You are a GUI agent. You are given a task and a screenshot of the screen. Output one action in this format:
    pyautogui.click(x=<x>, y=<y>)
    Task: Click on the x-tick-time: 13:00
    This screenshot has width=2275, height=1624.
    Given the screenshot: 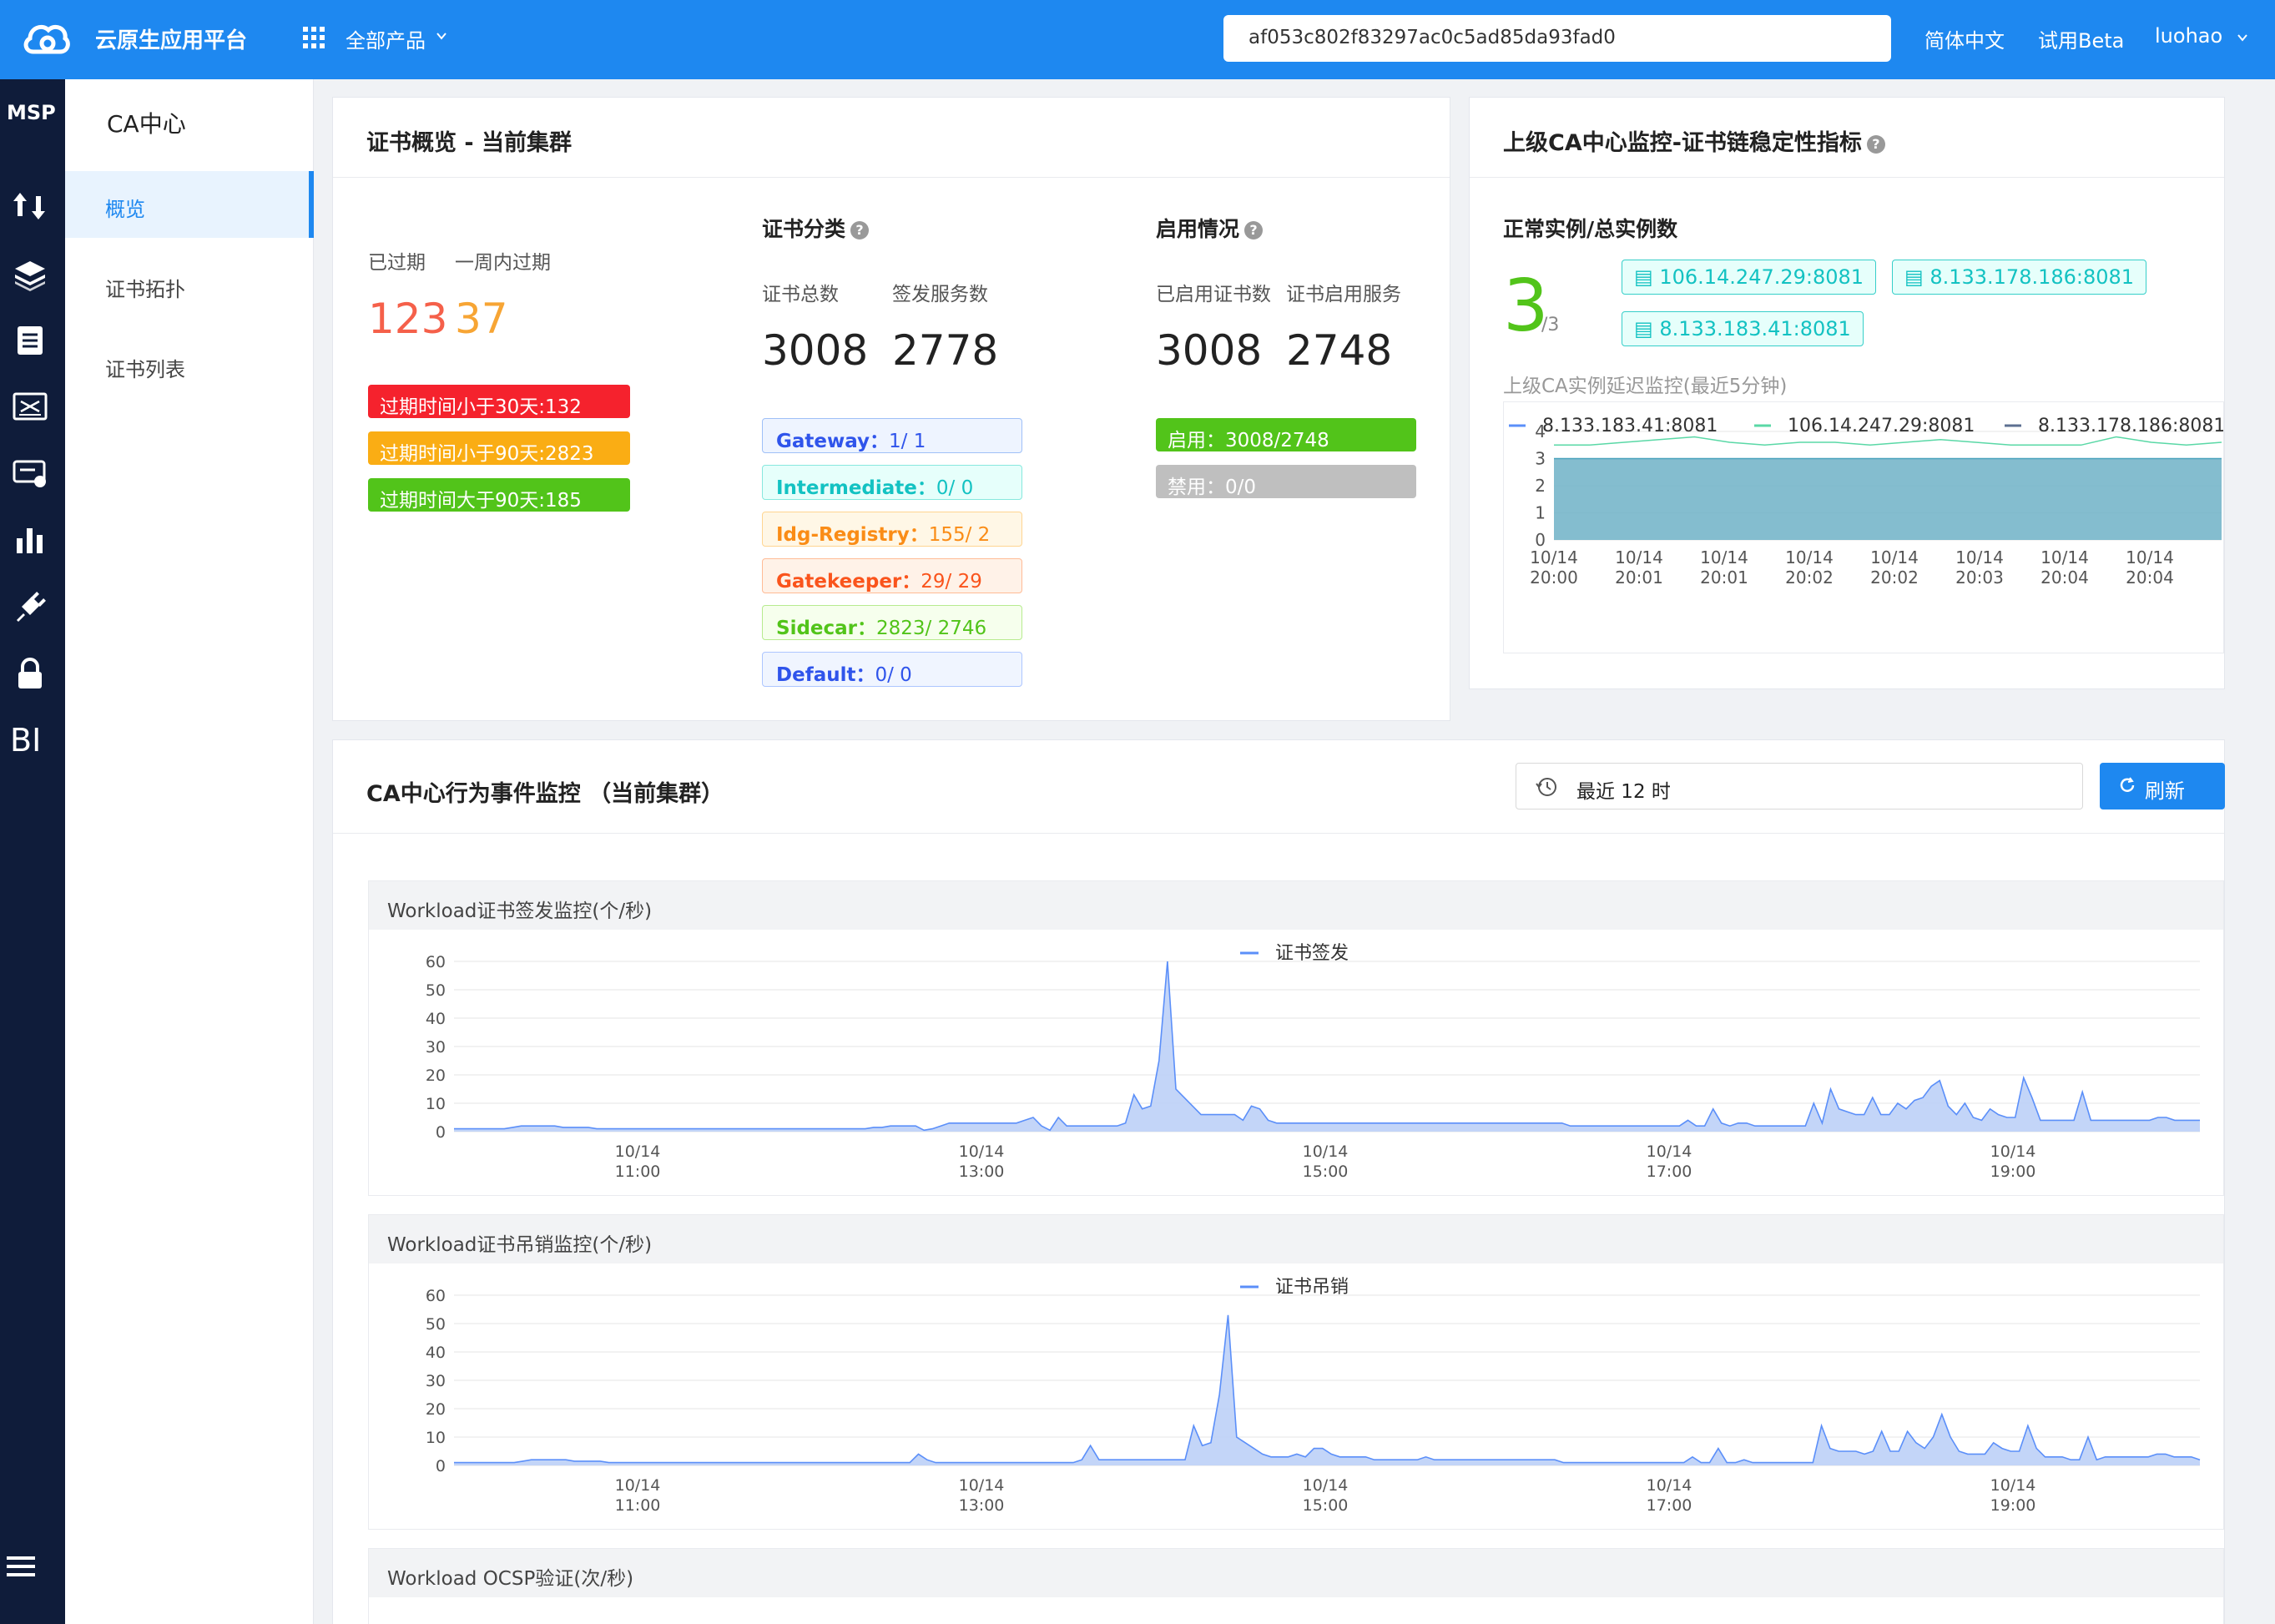 What is the action you would take?
    pyautogui.click(x=982, y=1172)
    